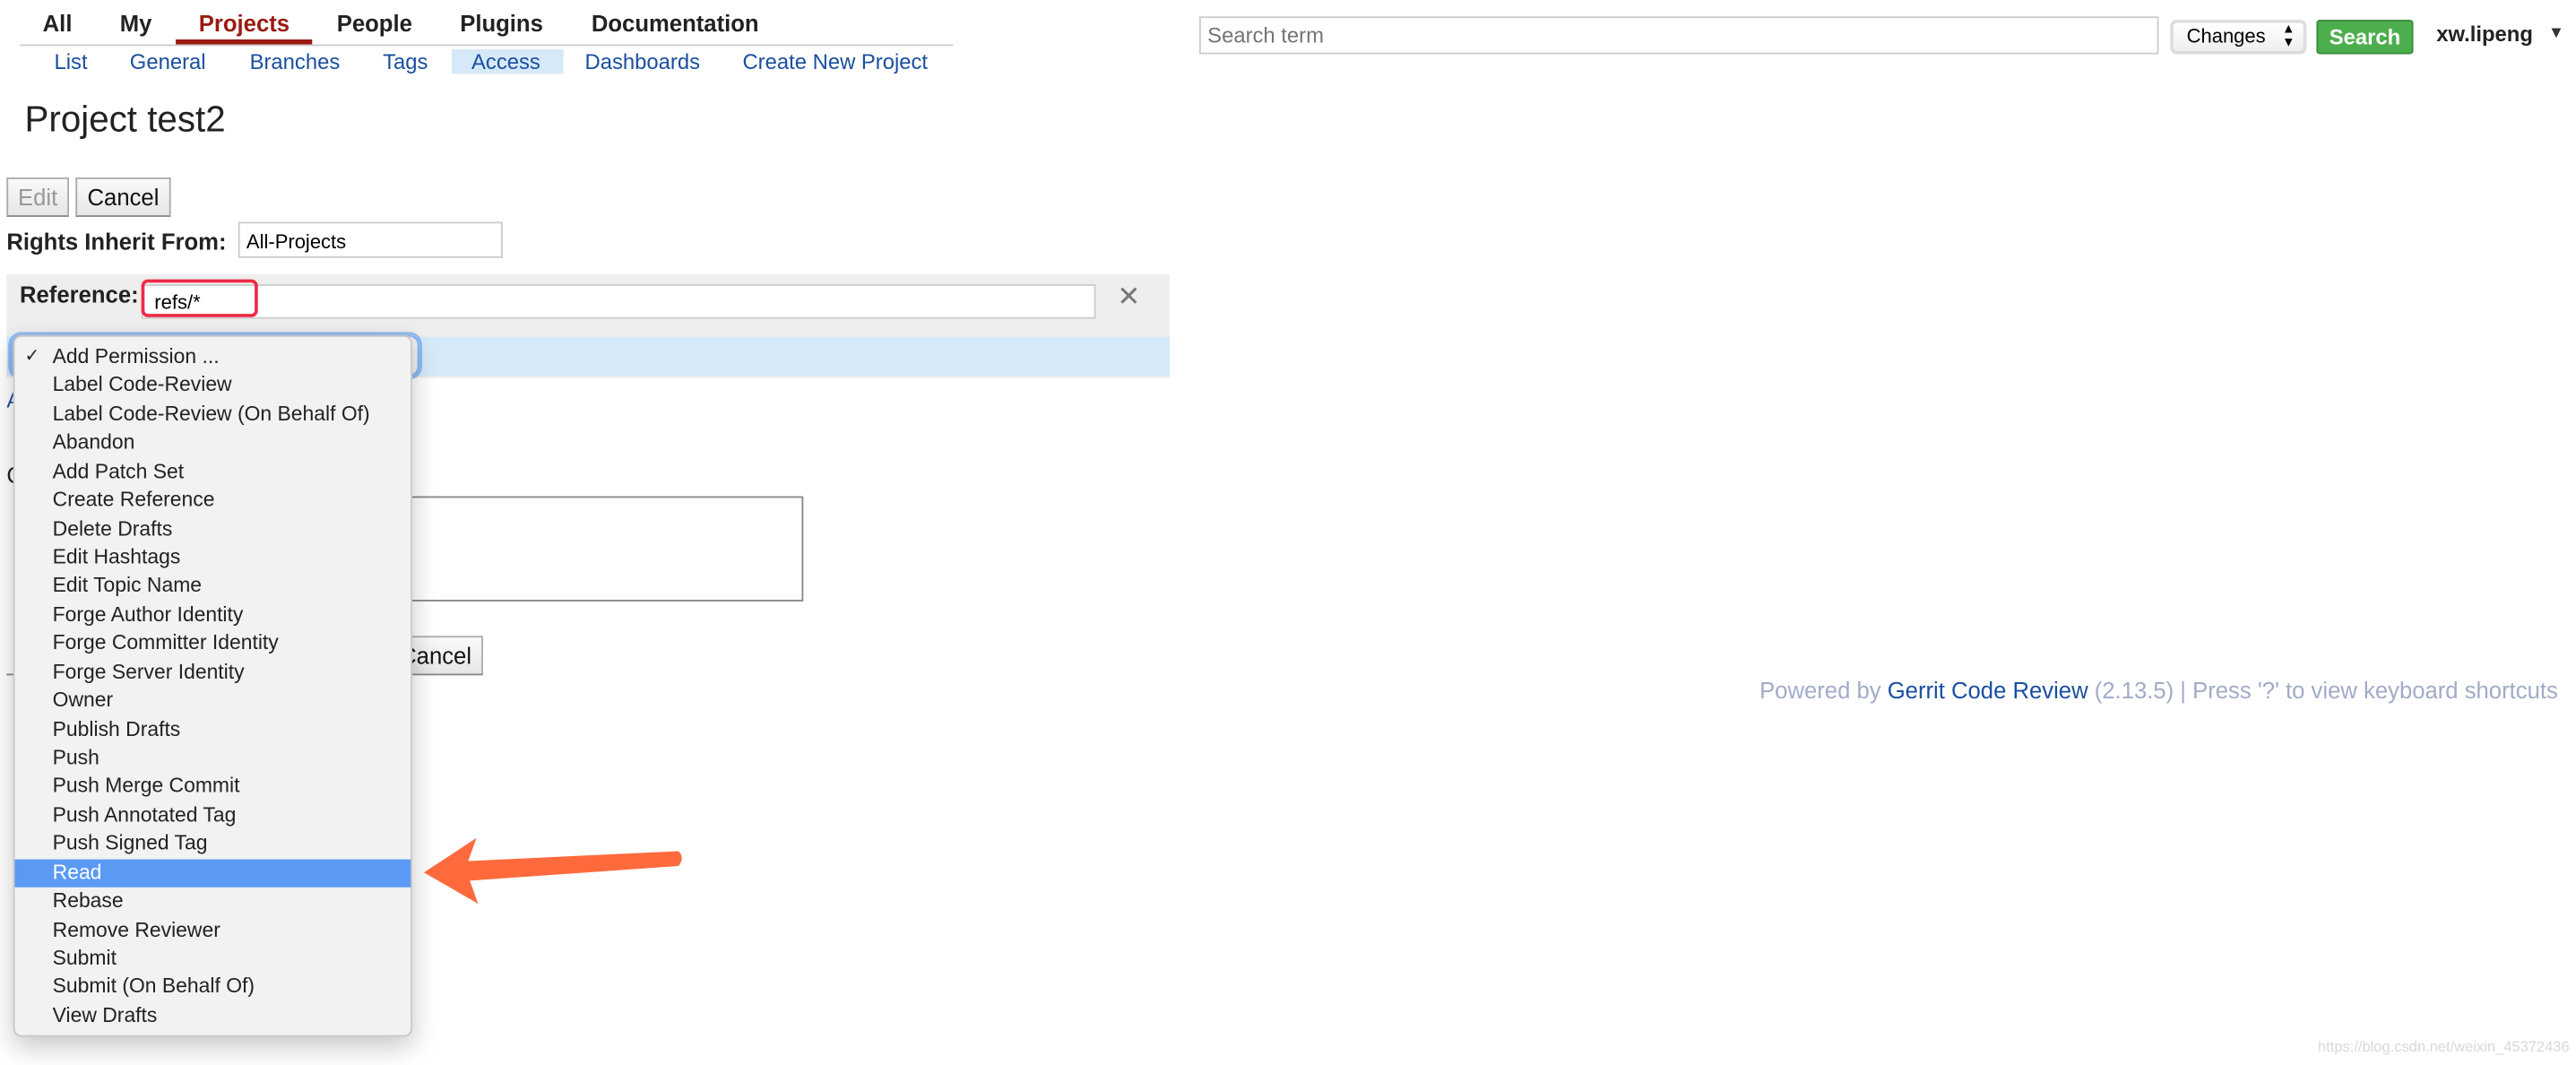 This screenshot has width=2576, height=1065. Describe the element at coordinates (144, 815) in the screenshot. I see `menu-item-label: Push Annotated Tag` at that location.